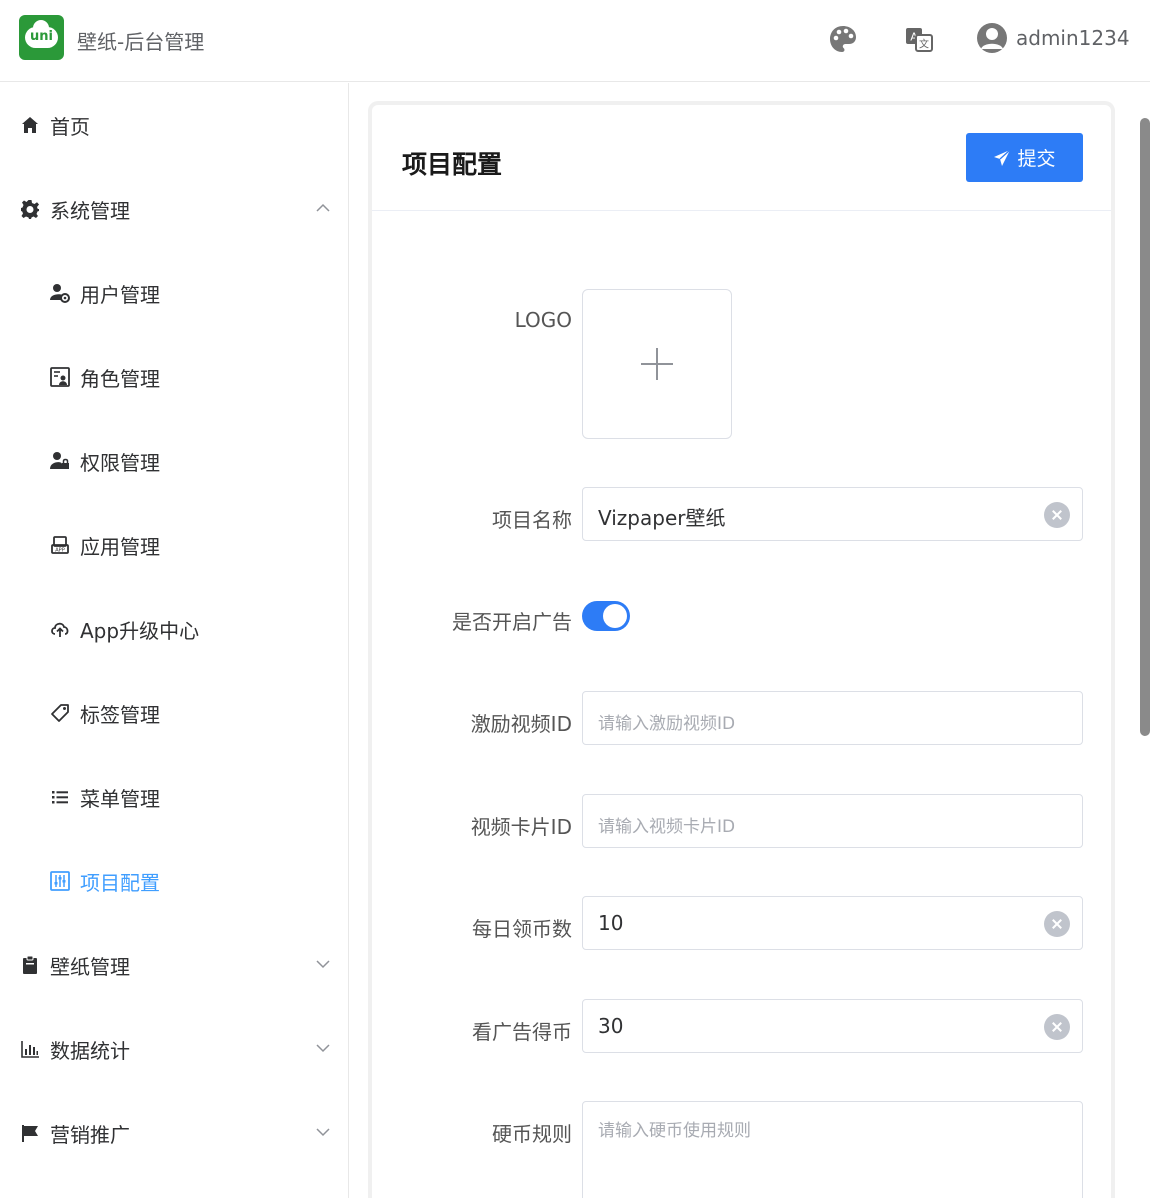 The image size is (1150, 1198). I want to click on page-title: 项目配置, so click(452, 164).